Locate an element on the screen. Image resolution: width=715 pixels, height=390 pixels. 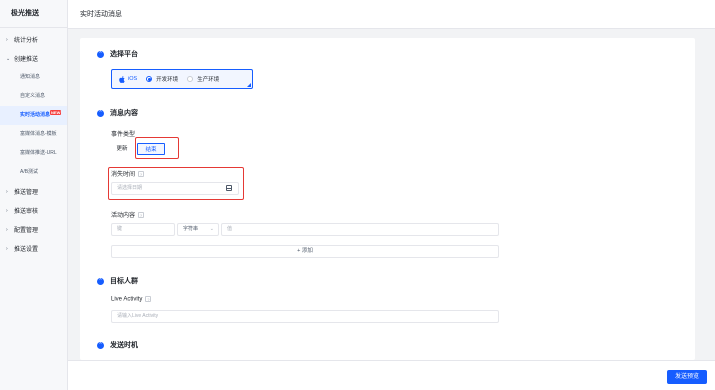
sidebar-item-live-activity: 实时活动消息NEW is located at coordinates (33, 115).